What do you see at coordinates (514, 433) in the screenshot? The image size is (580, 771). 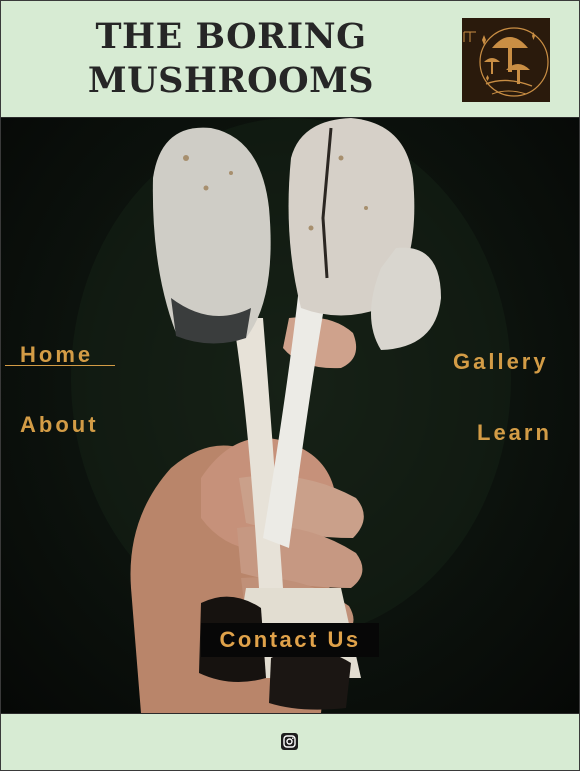 I see `nav-learn-link: Learn` at bounding box center [514, 433].